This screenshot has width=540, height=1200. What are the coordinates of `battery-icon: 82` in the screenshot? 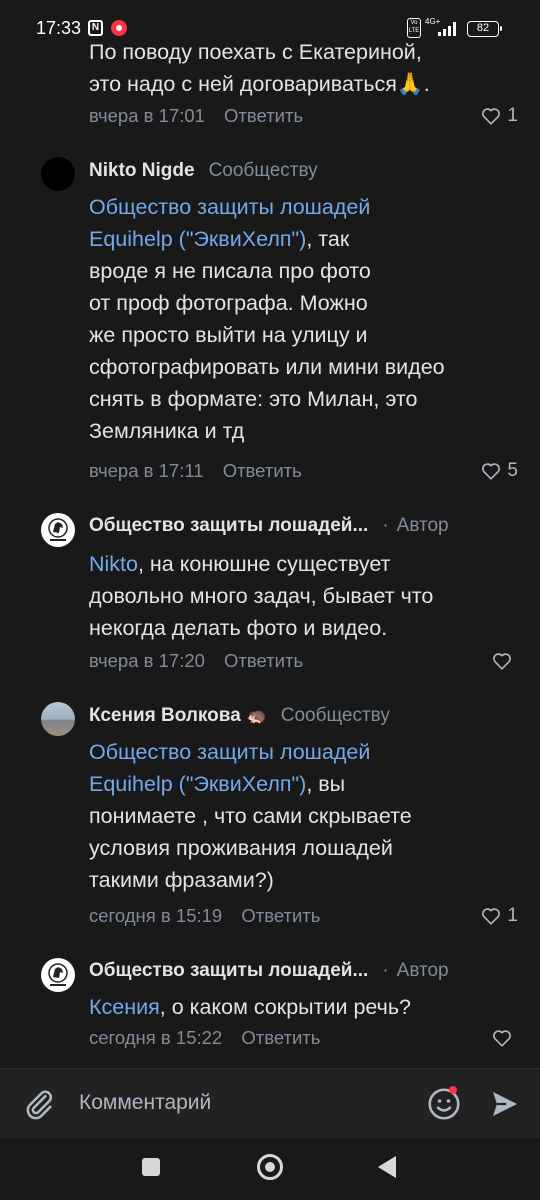 It's located at (484, 29).